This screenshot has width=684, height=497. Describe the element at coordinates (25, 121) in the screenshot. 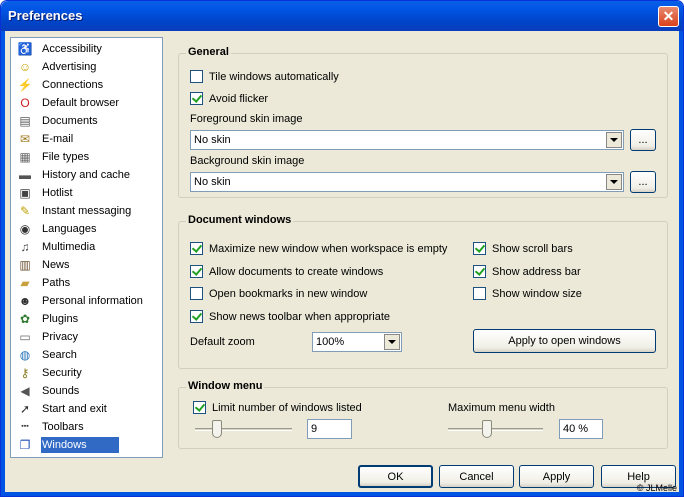

I see `documents-icon: ▤` at that location.